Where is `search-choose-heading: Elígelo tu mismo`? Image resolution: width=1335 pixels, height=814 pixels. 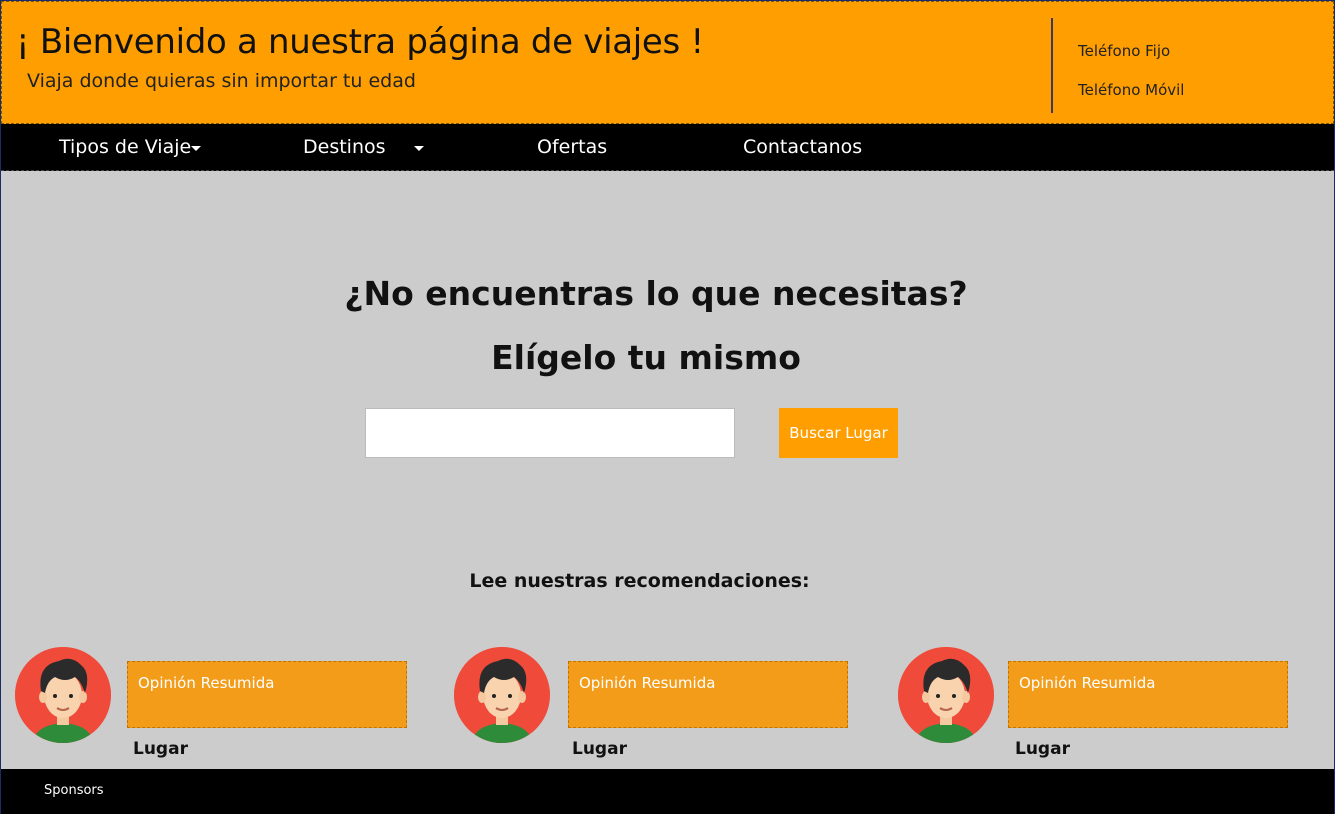 search-choose-heading: Elígelo tu mismo is located at coordinates (646, 357).